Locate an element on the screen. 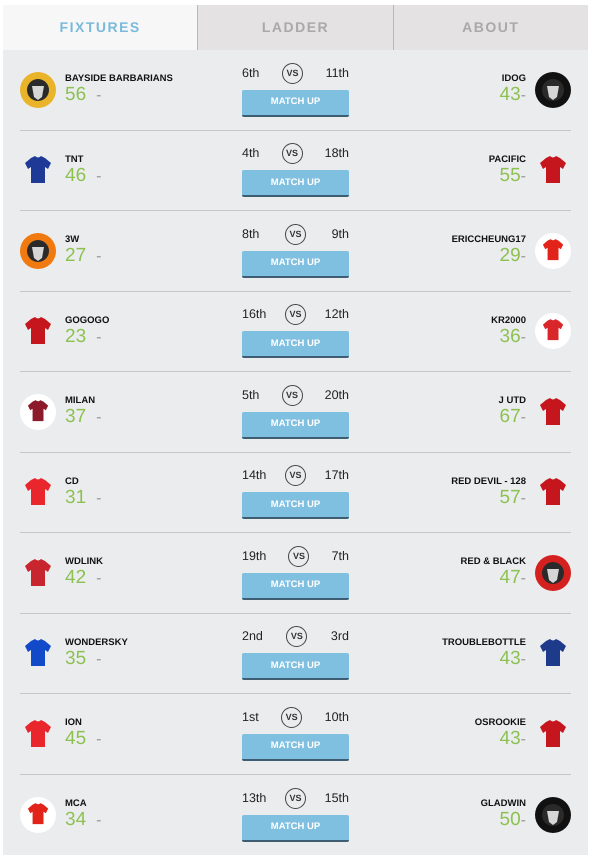 The image size is (591, 858). rank-text: 13th is located at coordinates (254, 798).